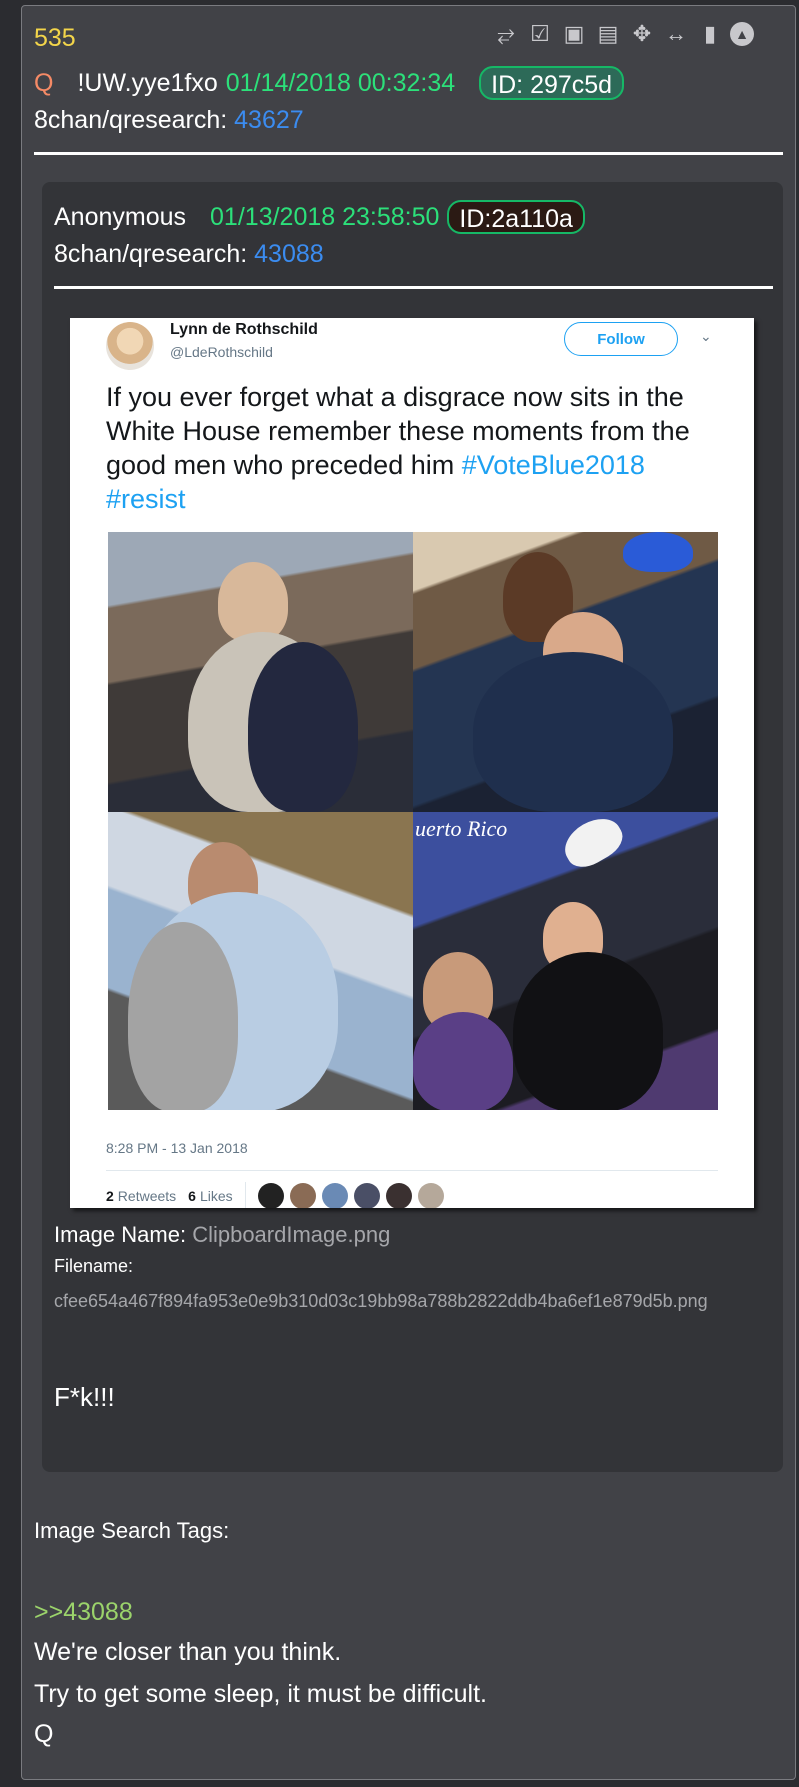  What do you see at coordinates (147, 1196) in the screenshot?
I see `retweets-label: Retweets` at bounding box center [147, 1196].